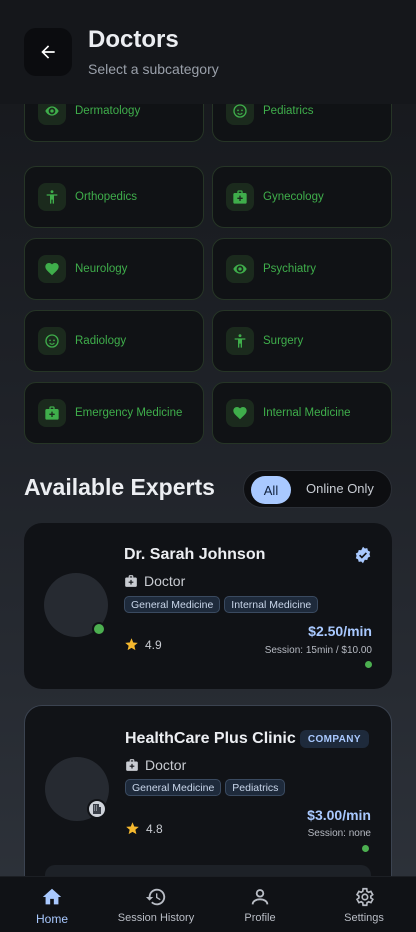 This screenshot has height=932, width=416. Describe the element at coordinates (153, 69) in the screenshot. I see `page-subtitle: Select a subcategory` at that location.